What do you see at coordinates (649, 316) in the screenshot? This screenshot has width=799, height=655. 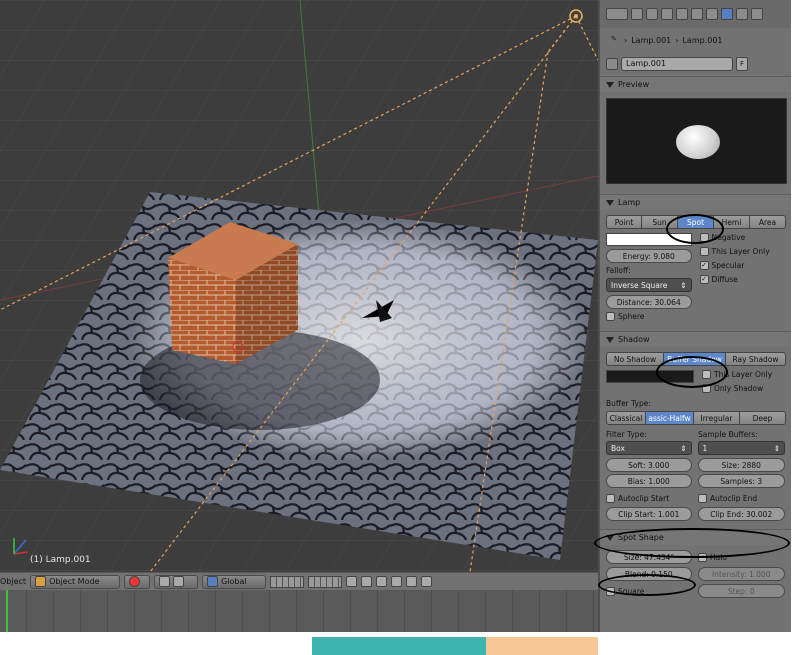 I see `sphere-checkbox: Sphere` at bounding box center [649, 316].